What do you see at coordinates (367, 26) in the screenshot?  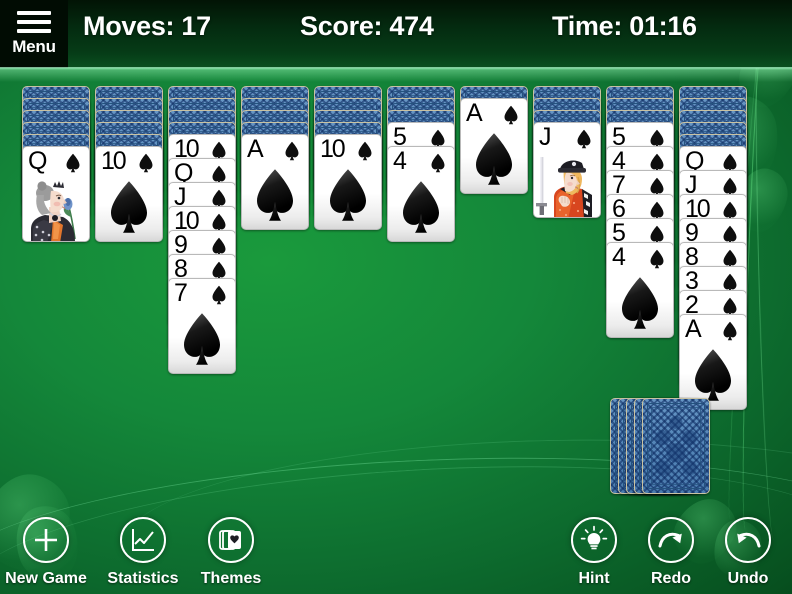 I see `score-counter: Score: 474` at bounding box center [367, 26].